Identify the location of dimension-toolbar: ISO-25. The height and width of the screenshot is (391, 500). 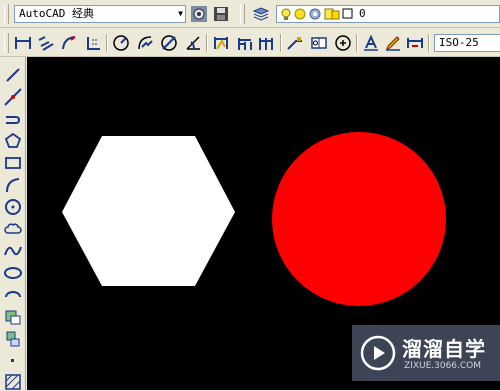
(250, 43).